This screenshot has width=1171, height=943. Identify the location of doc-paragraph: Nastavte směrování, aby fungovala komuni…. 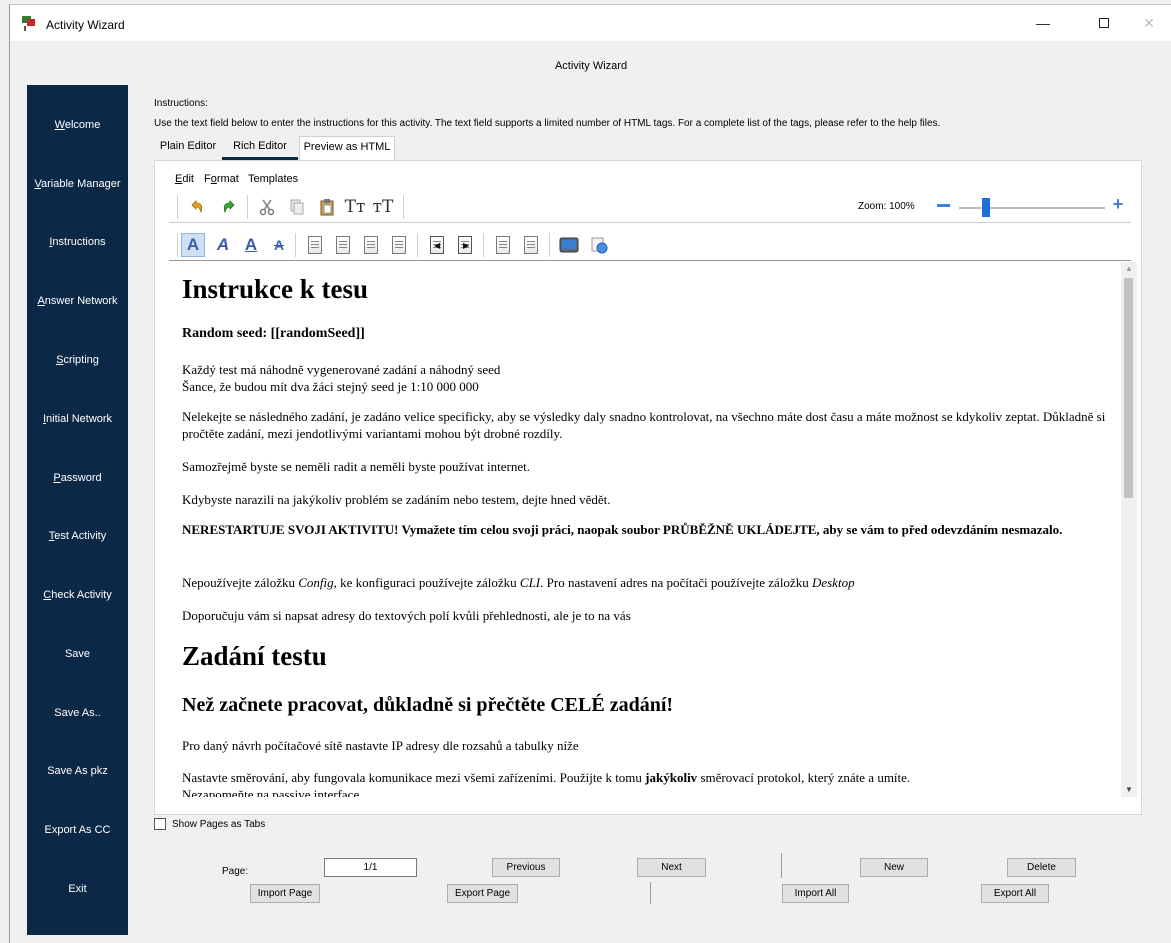
(546, 783).